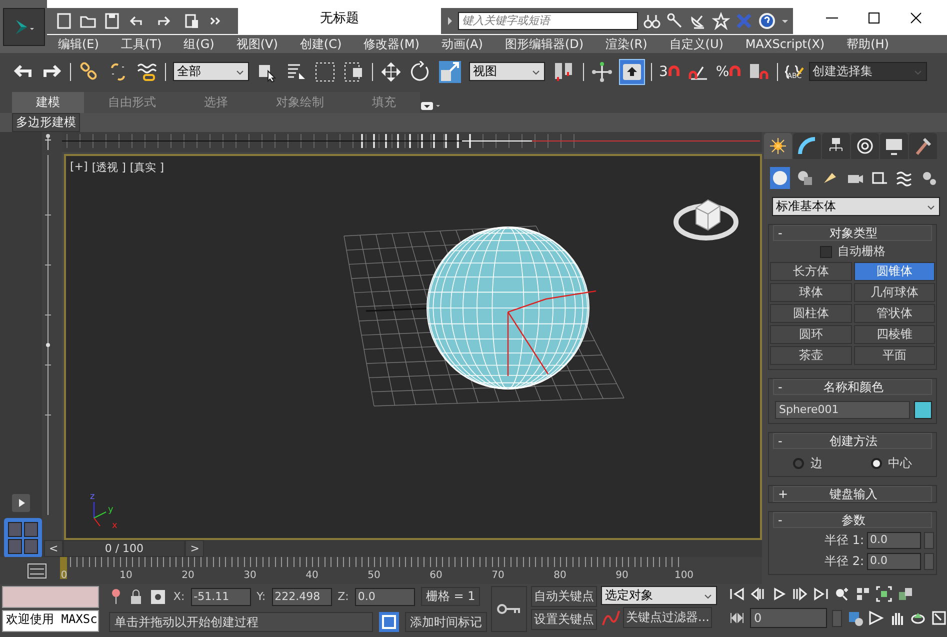 The width and height of the screenshot is (947, 637). I want to click on reference-coordinate-dropdown: 视图, so click(507, 71).